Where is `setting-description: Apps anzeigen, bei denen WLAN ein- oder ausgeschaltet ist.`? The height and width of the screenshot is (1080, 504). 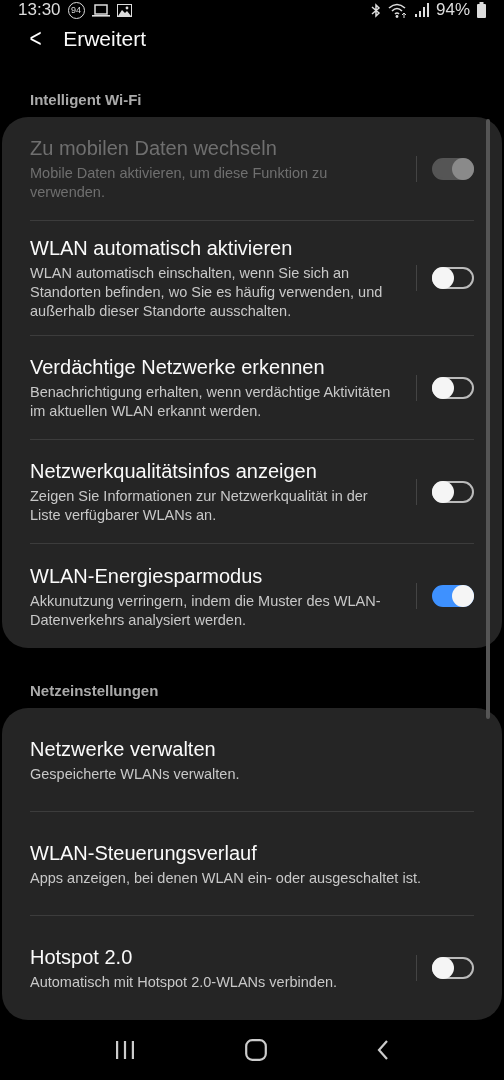 setting-description: Apps anzeigen, bei denen WLAN ein- oder ausgeschaltet ist. is located at coordinates (226, 878).